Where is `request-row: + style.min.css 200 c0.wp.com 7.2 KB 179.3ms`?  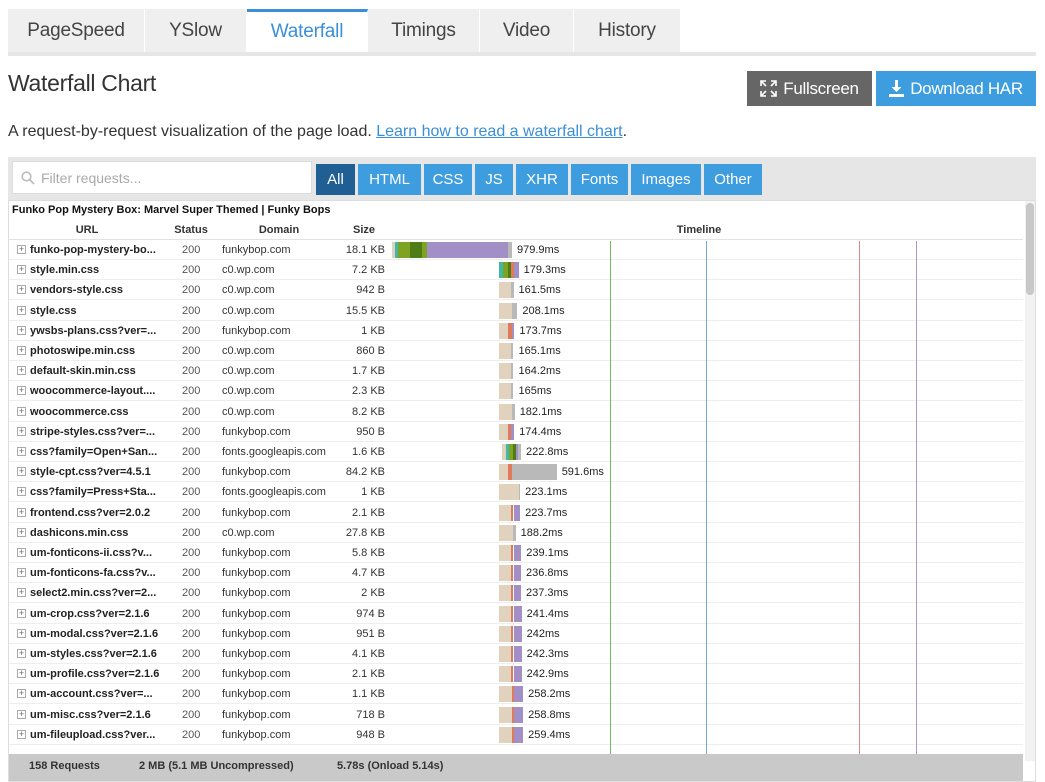
request-row: + style.min.css 200 c0.wp.com 7.2 KB 179.3ms is located at coordinates (516, 270).